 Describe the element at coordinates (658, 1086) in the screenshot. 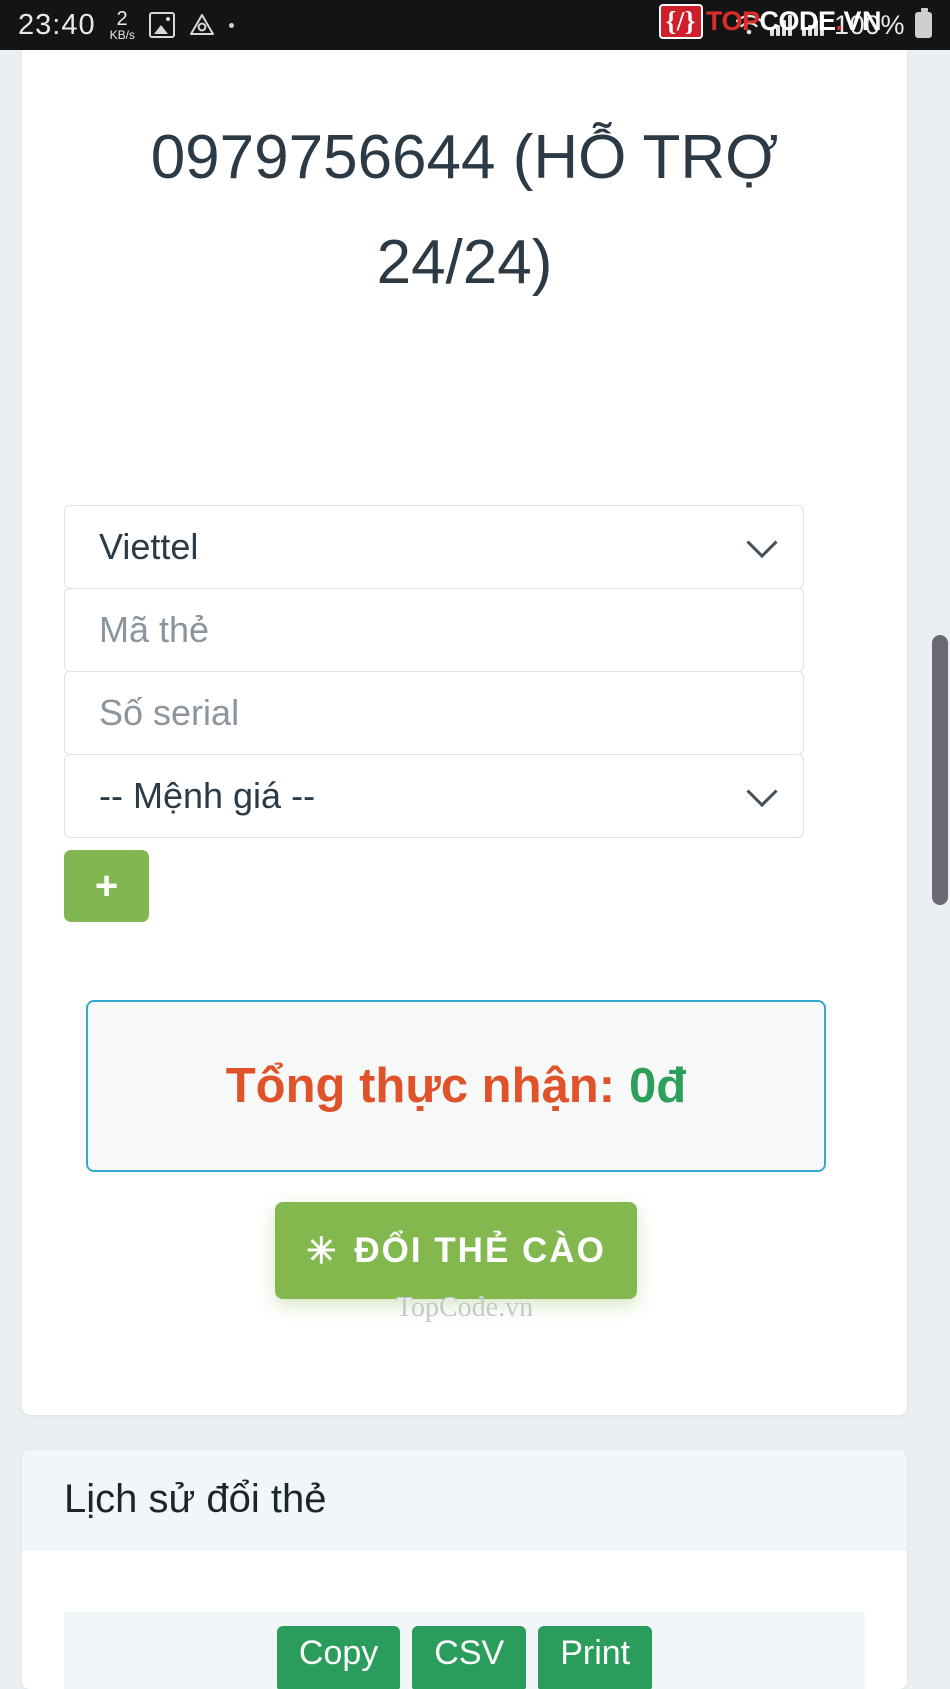

I see `total-receive-value: 0đ` at that location.